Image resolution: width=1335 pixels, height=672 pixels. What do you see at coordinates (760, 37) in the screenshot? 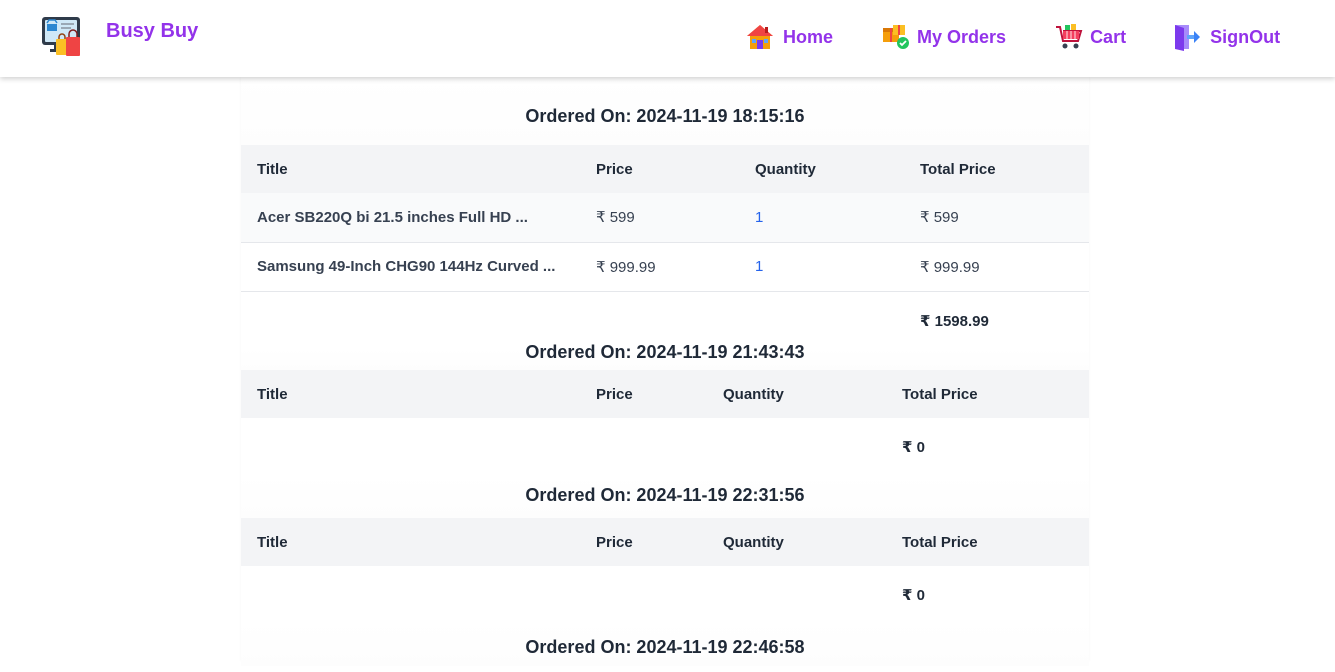
I see `house-icon` at bounding box center [760, 37].